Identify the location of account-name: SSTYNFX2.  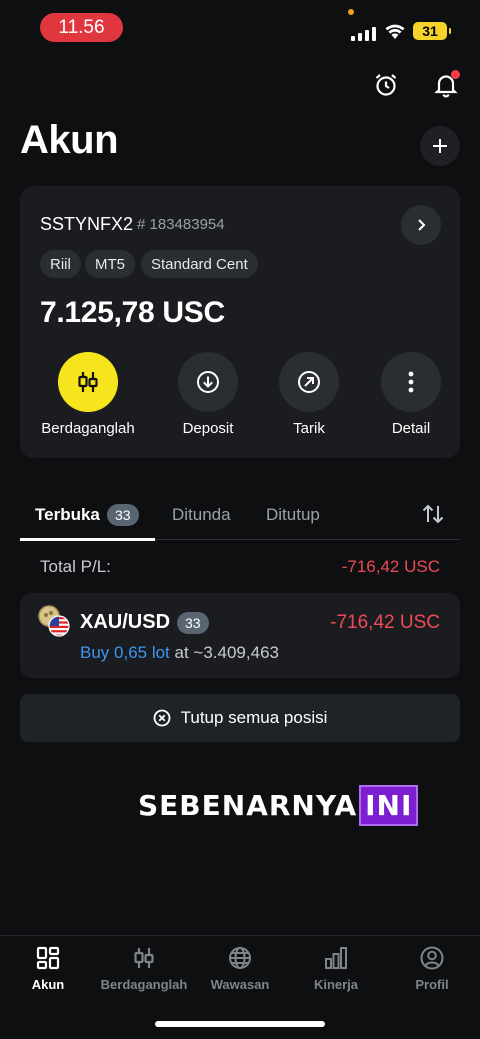
(87, 224).